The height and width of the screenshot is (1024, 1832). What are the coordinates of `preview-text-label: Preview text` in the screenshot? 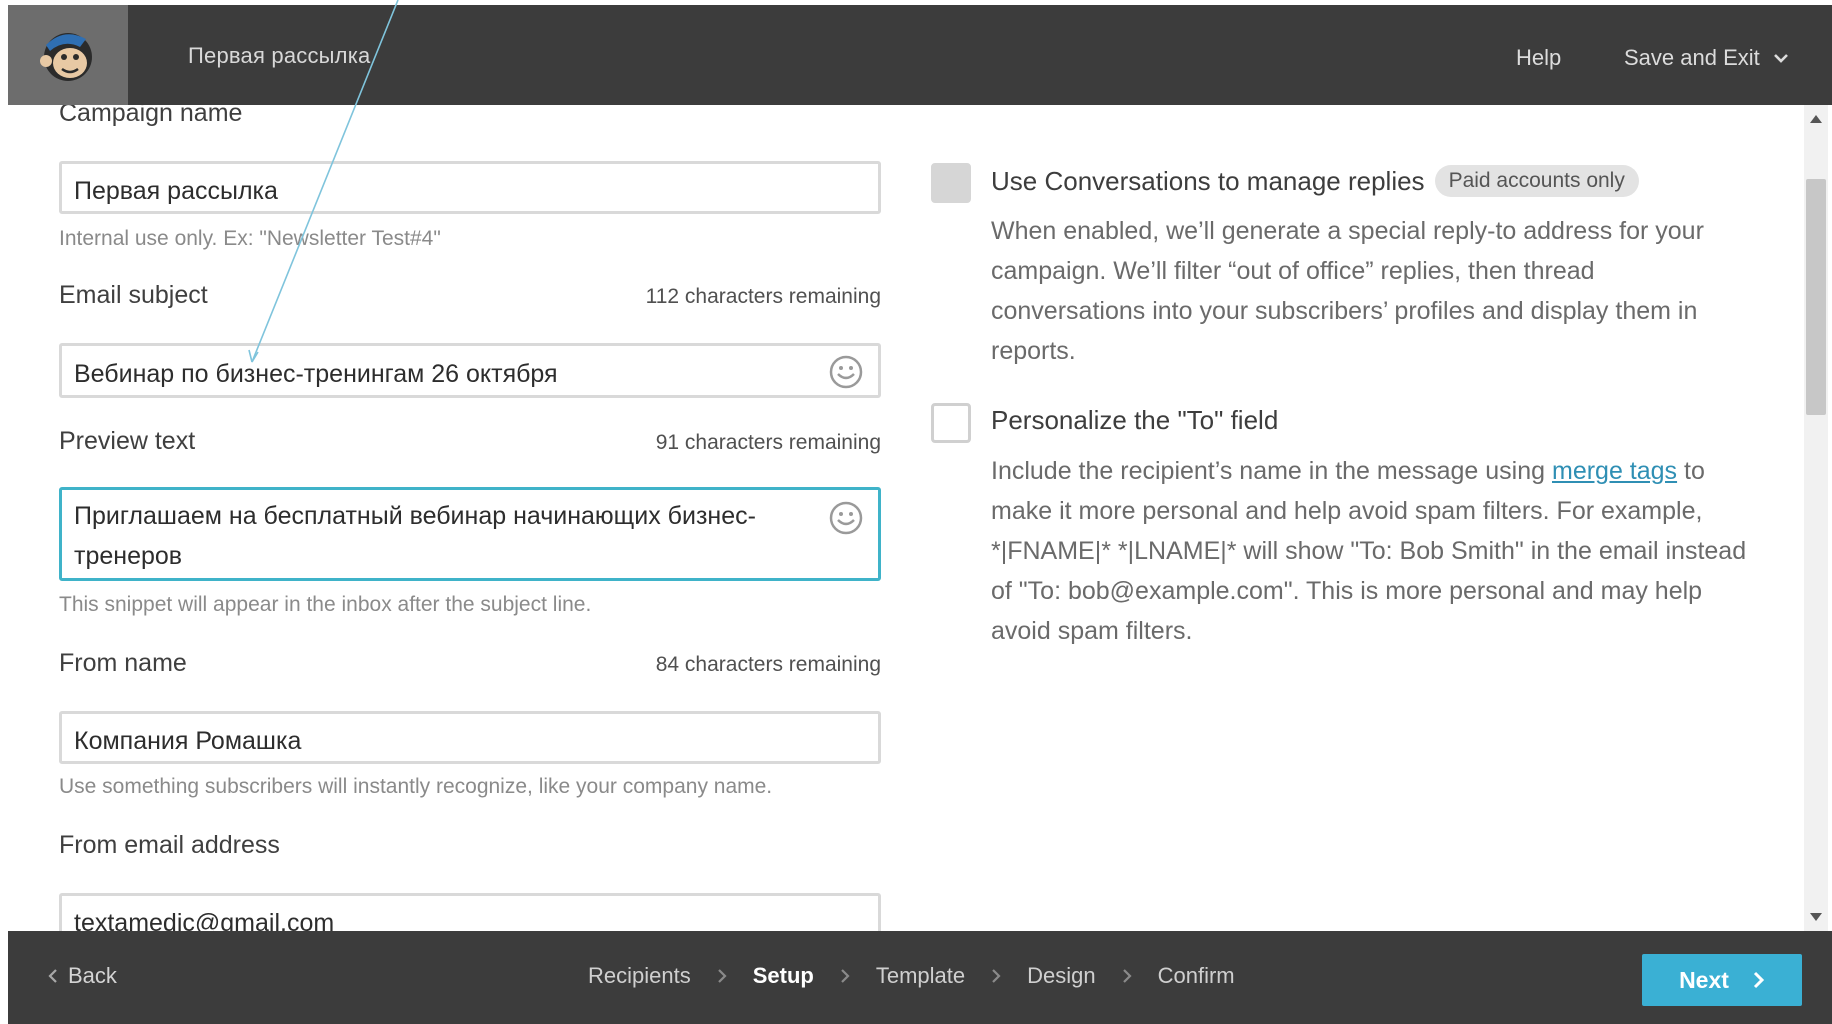 It's located at (127, 441).